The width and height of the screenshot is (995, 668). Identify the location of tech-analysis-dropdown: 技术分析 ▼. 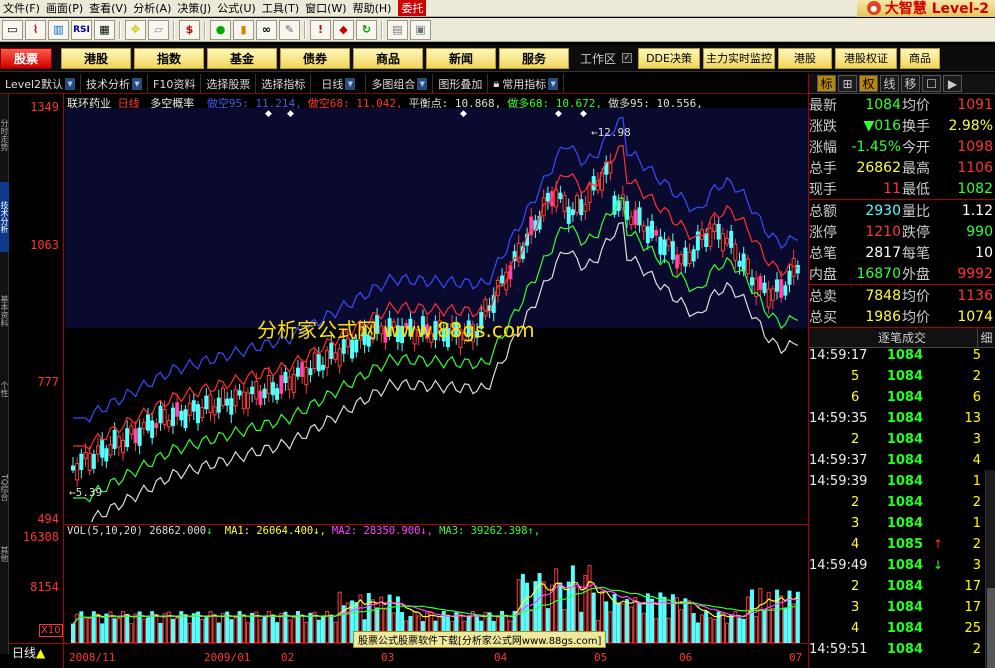
(115, 83).